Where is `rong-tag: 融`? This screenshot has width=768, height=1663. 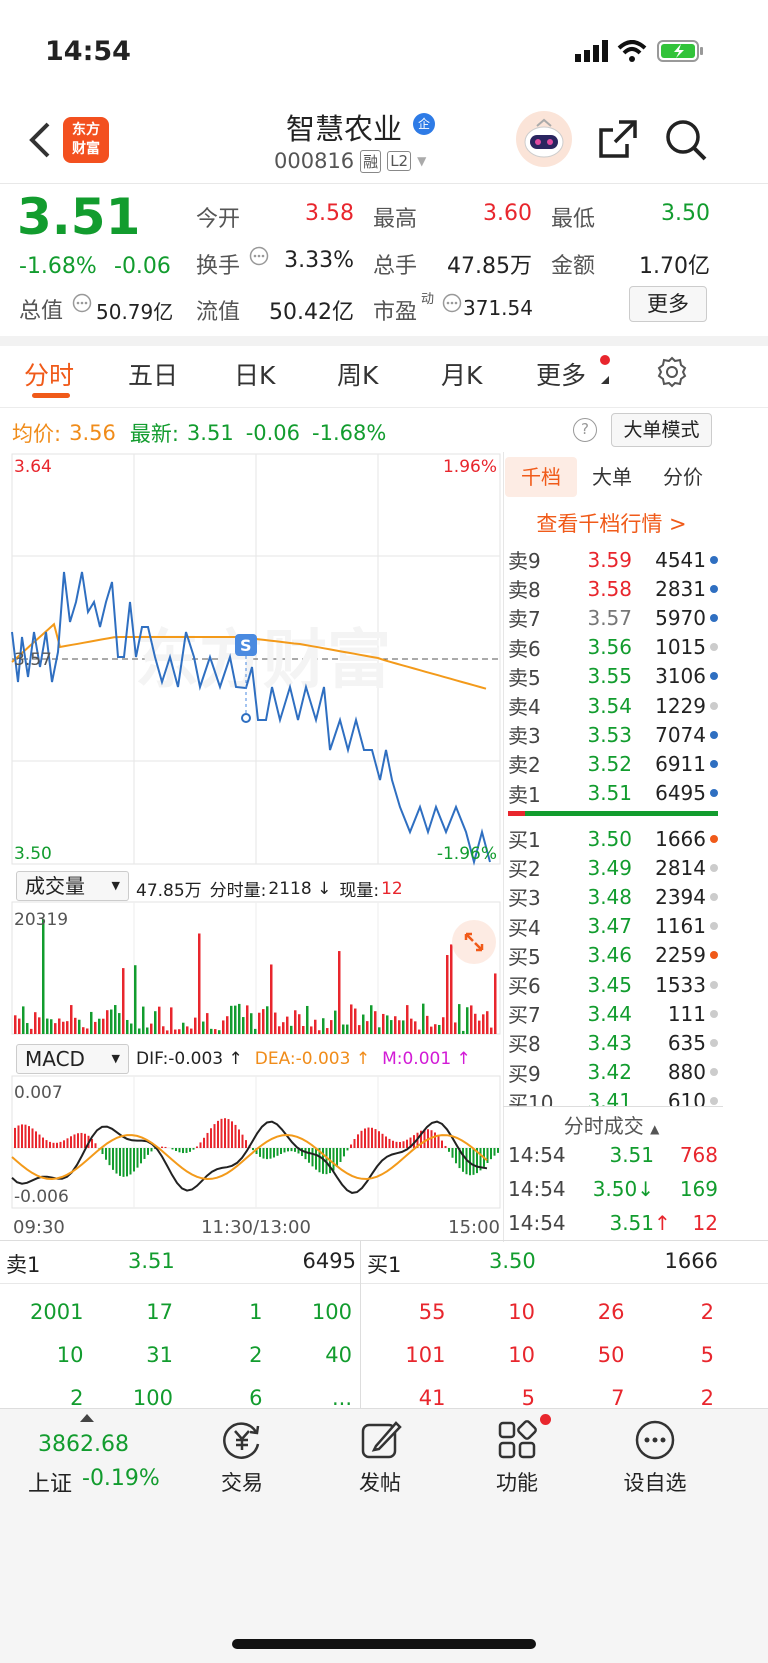 rong-tag: 融 is located at coordinates (371, 161).